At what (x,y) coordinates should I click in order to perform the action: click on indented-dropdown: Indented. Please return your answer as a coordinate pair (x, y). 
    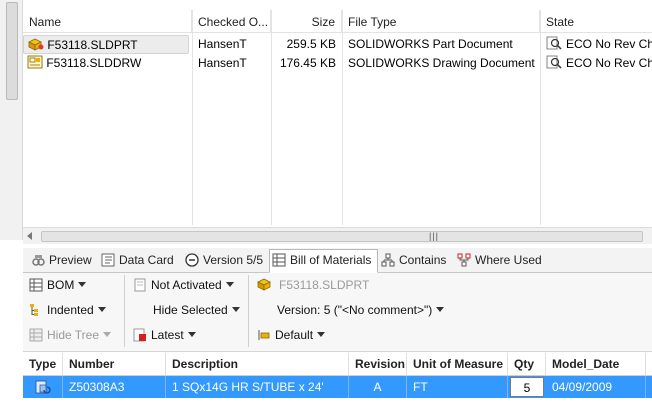
    Looking at the image, I should click on (67, 310).